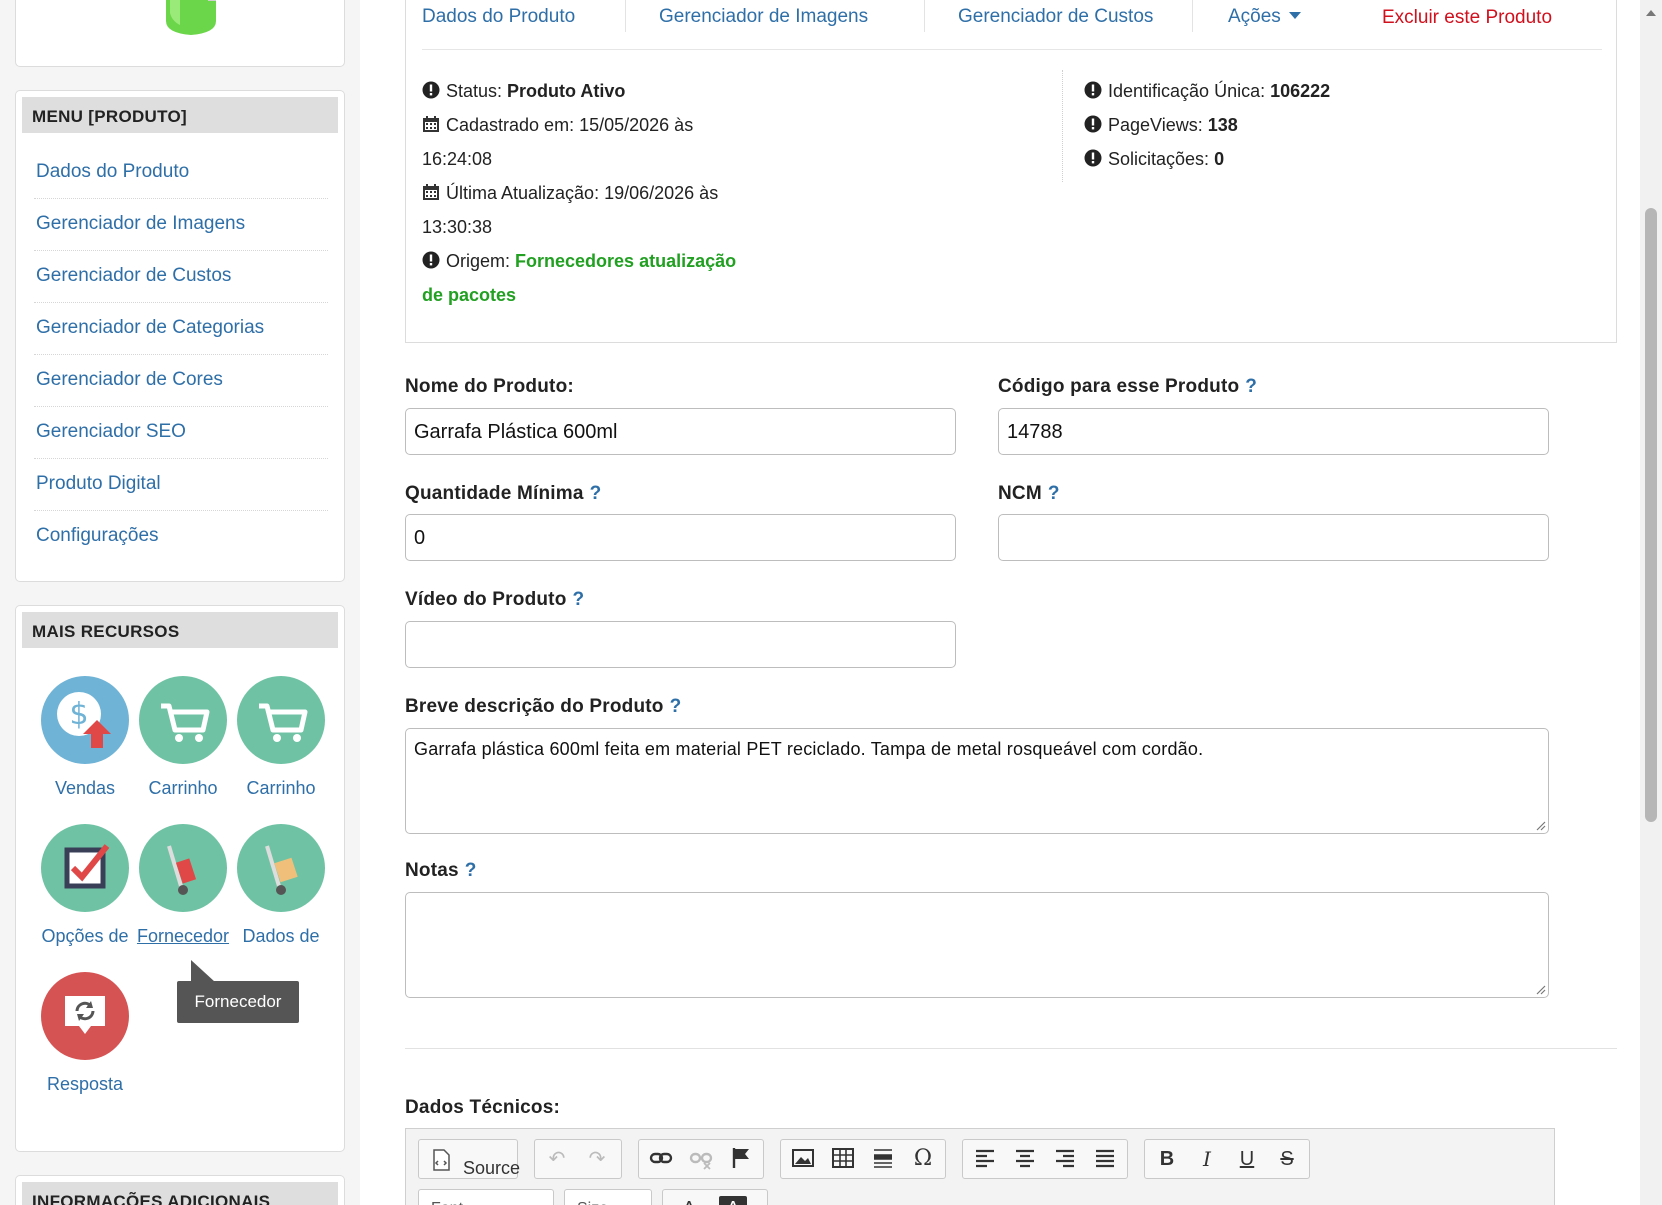  What do you see at coordinates (680, 431) in the screenshot?
I see `product-name-input: Garrafa Plástica 600ml` at bounding box center [680, 431].